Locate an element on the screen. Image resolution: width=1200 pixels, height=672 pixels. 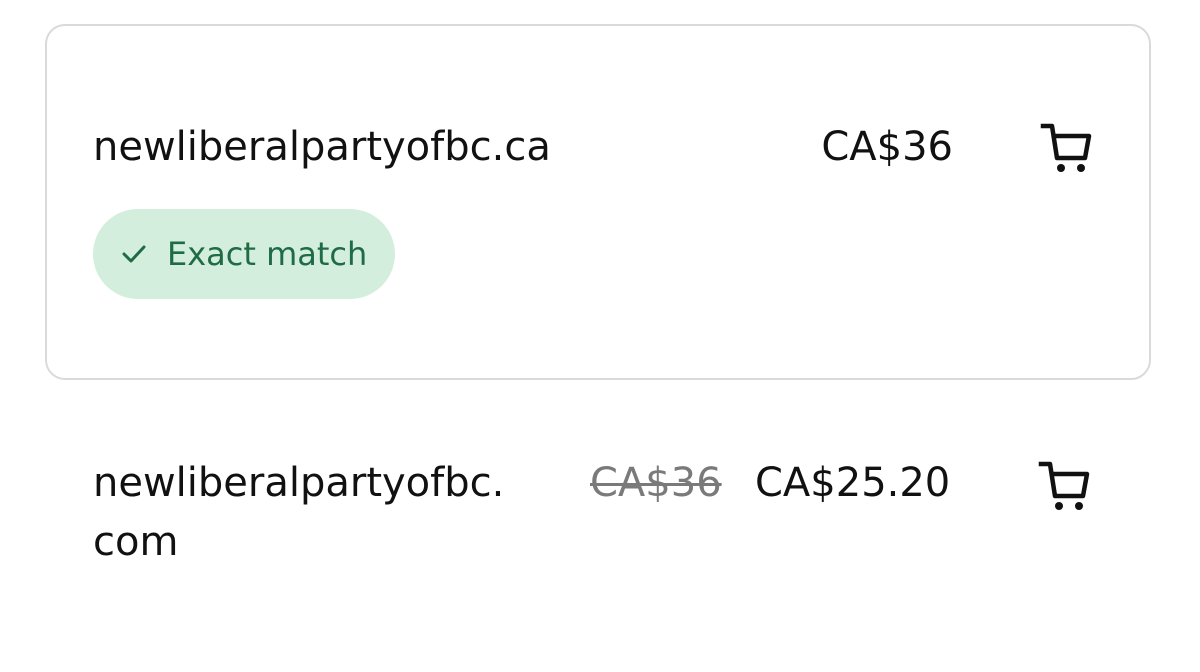
domain-name: newliberalpartyofbc.ca is located at coordinates (322, 147).